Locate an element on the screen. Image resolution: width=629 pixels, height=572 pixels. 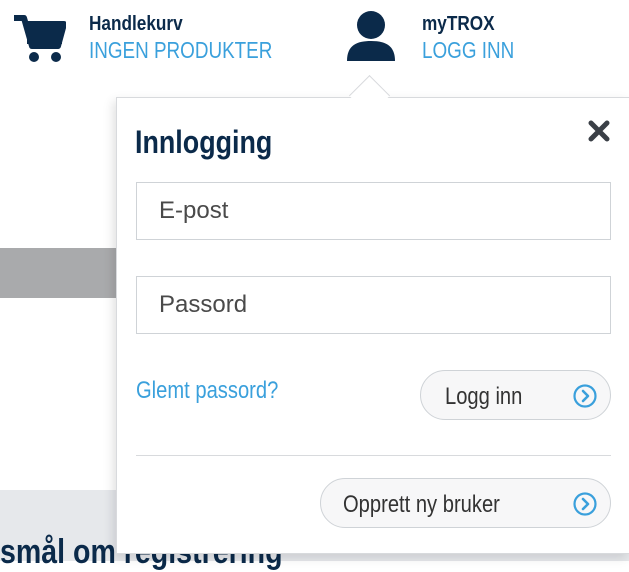
email-field is located at coordinates (373, 211).